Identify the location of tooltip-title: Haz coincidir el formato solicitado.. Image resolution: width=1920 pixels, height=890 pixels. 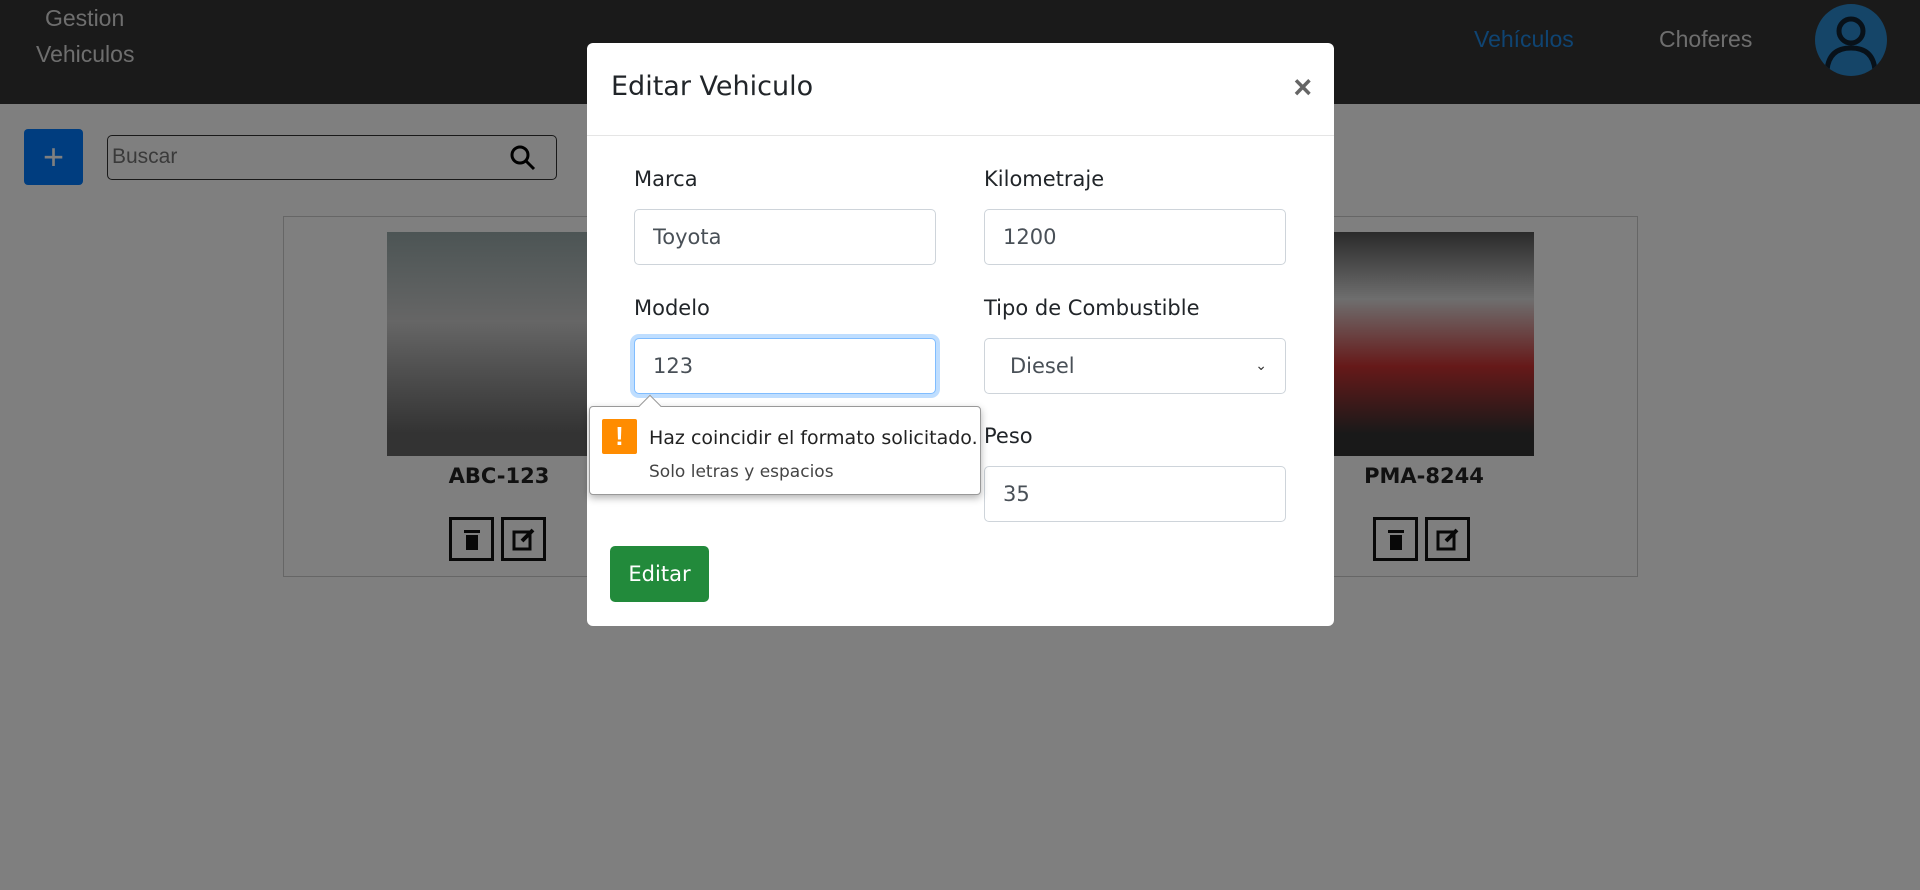
(813, 438).